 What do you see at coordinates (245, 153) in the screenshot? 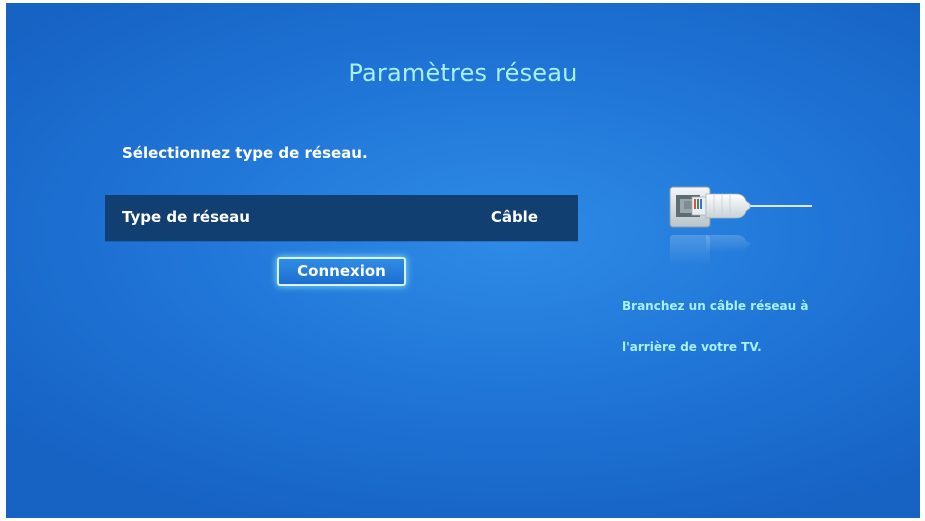
I see `network-type-prompt: Sélectionnez type de réseau.` at bounding box center [245, 153].